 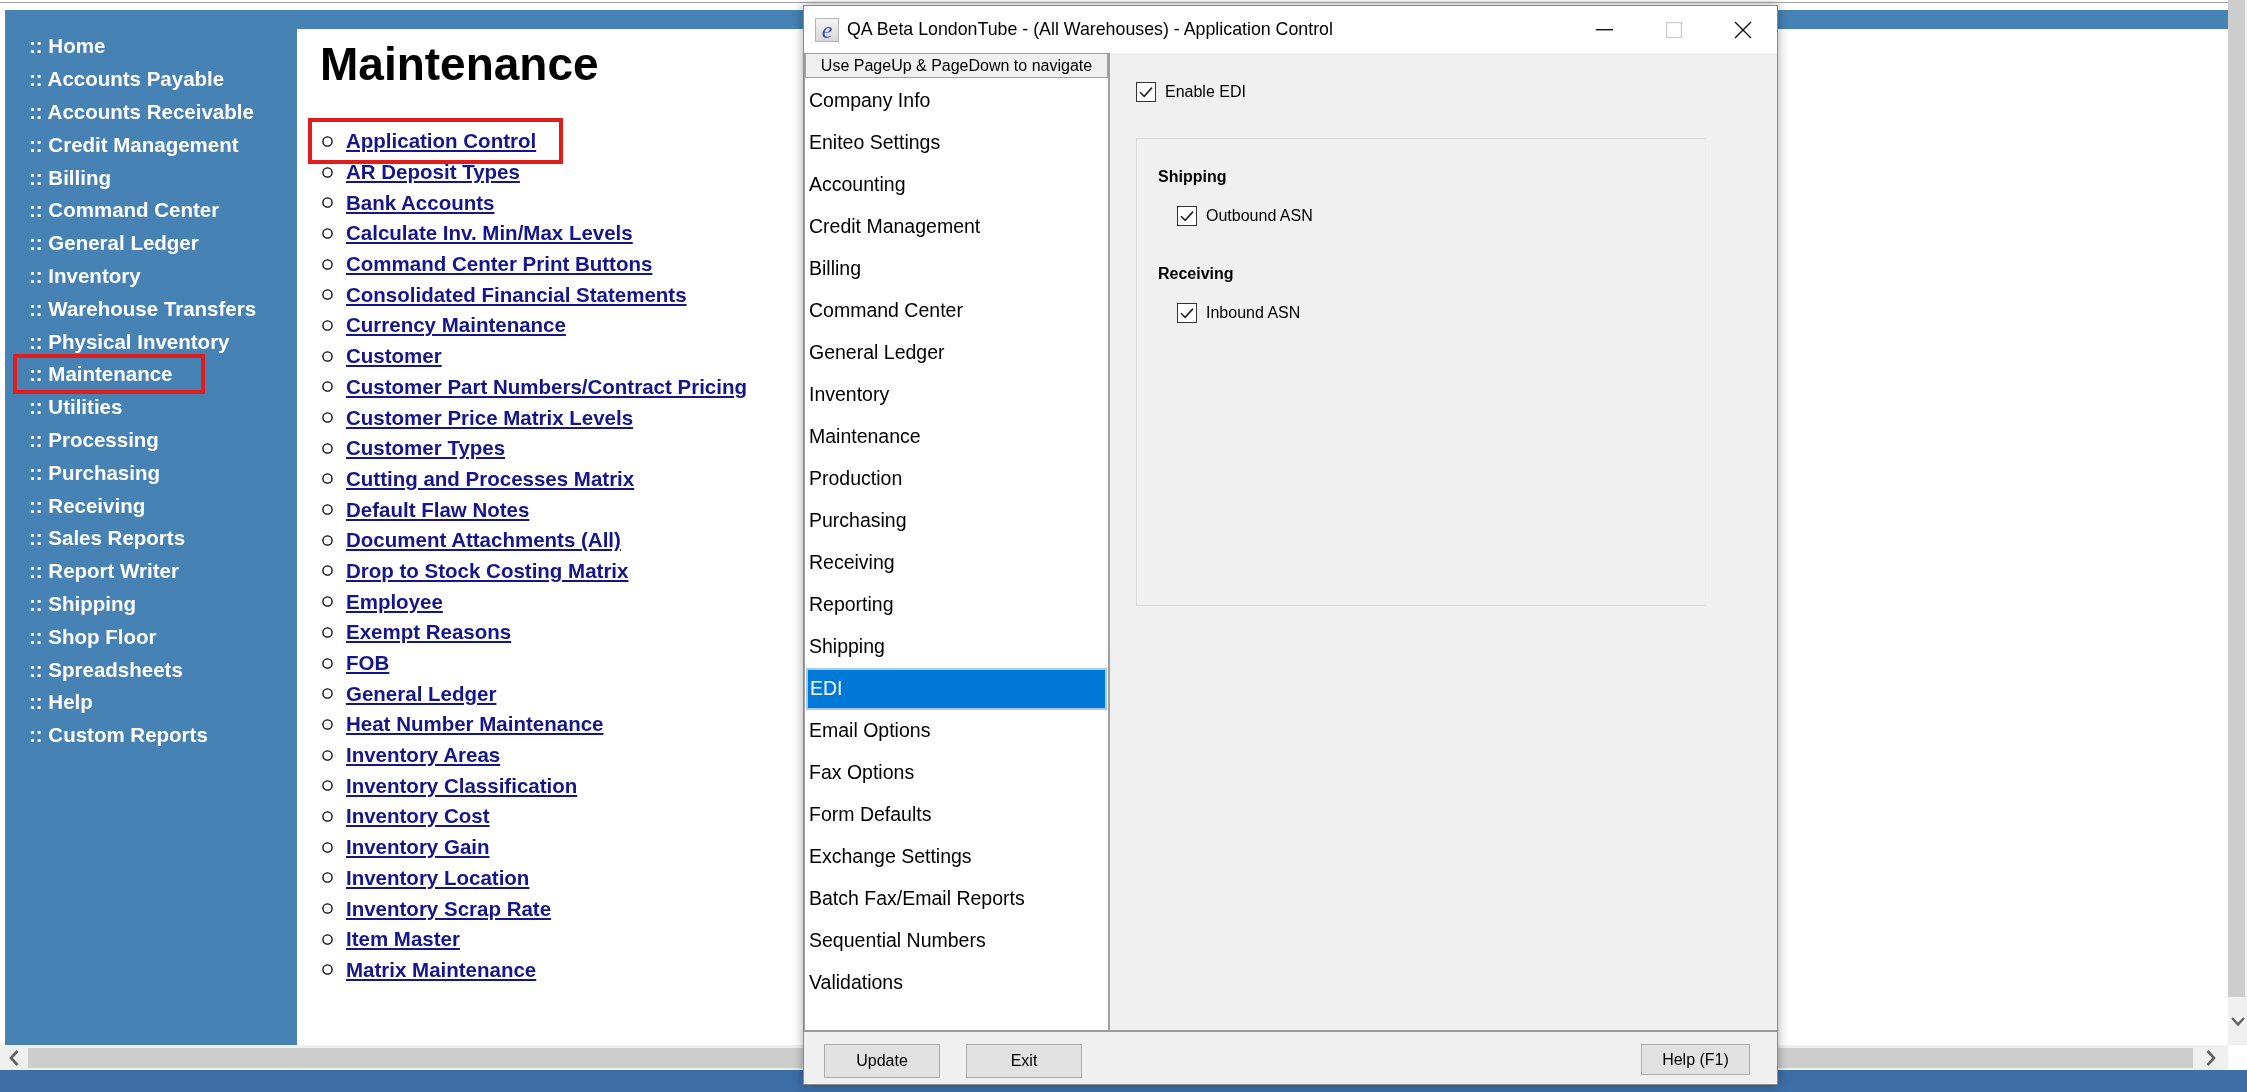 What do you see at coordinates (956, 65) in the screenshot?
I see `navigation-hint: Use PageUp & PageDown to navigate` at bounding box center [956, 65].